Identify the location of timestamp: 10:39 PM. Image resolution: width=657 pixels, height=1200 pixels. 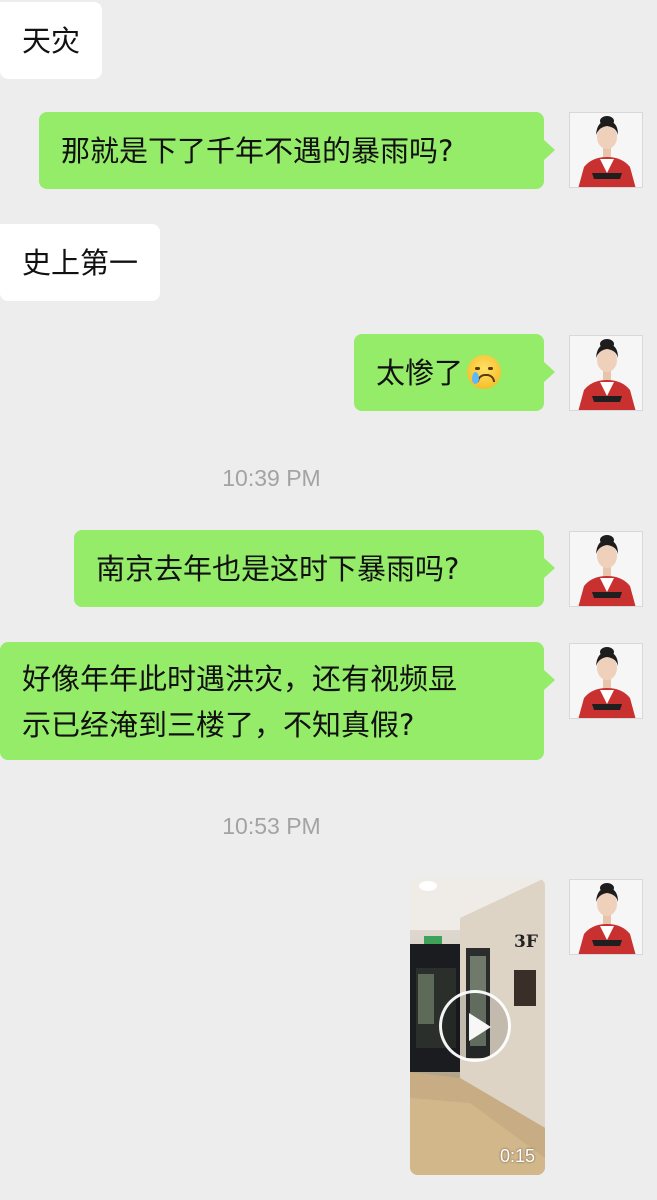
(271, 478).